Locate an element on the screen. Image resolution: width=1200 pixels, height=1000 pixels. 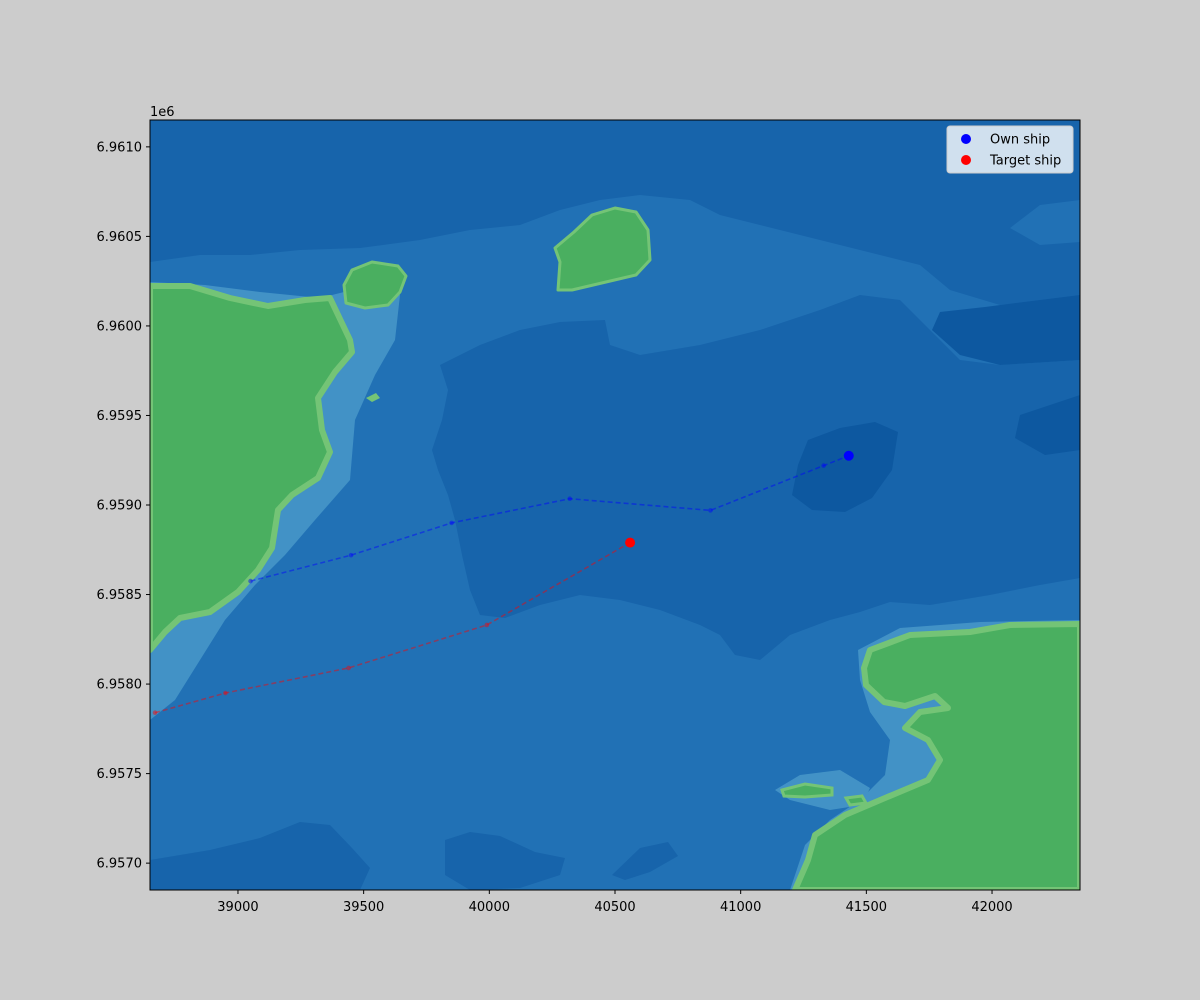
legend-label-target-ship: Target ship is located at coordinates (1025, 161).